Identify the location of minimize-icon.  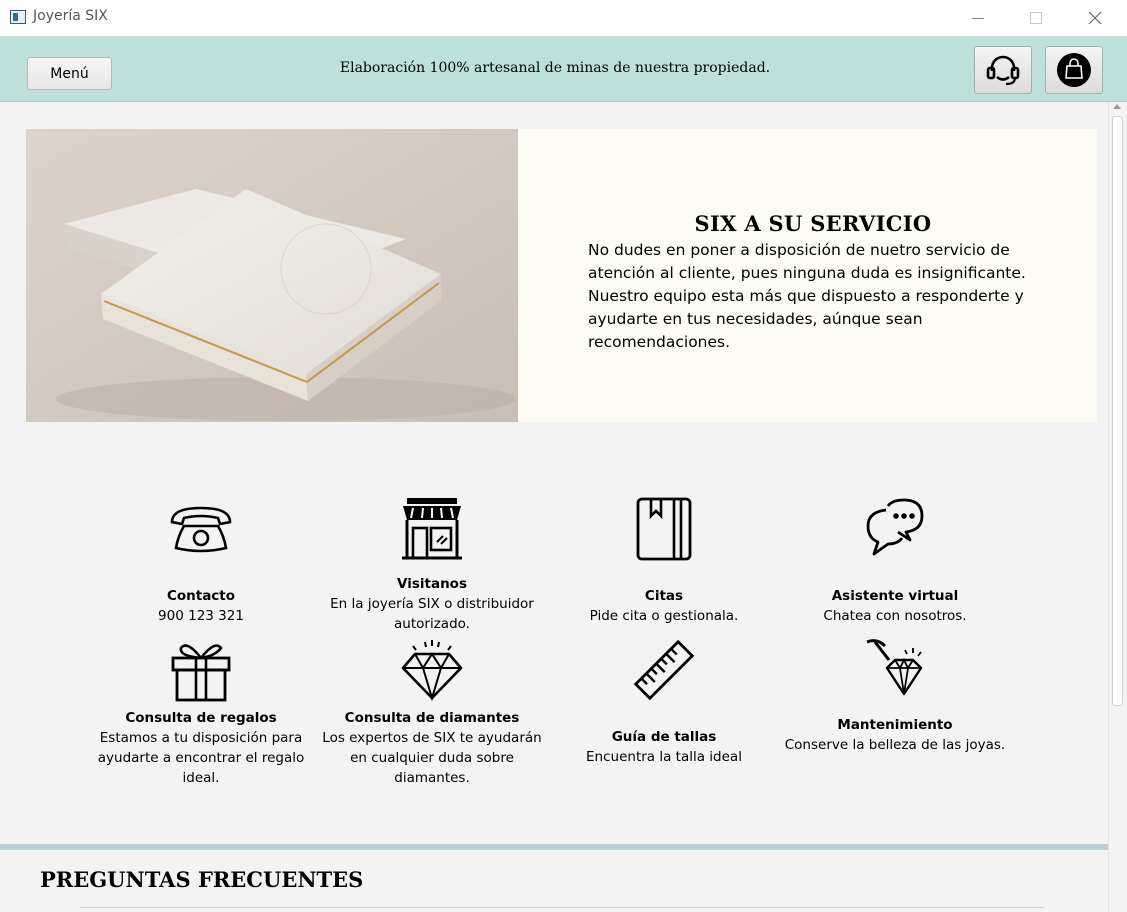
(978, 18).